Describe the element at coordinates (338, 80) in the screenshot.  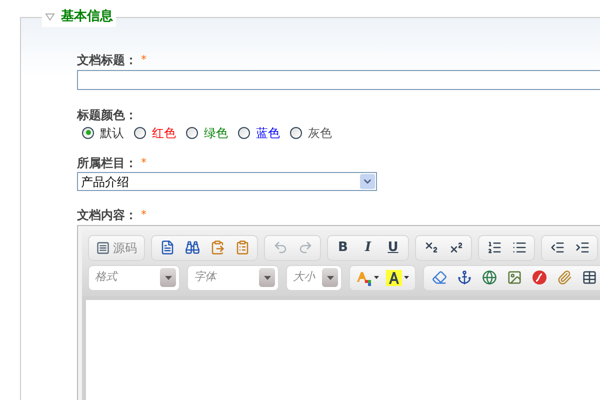
I see `title-input` at that location.